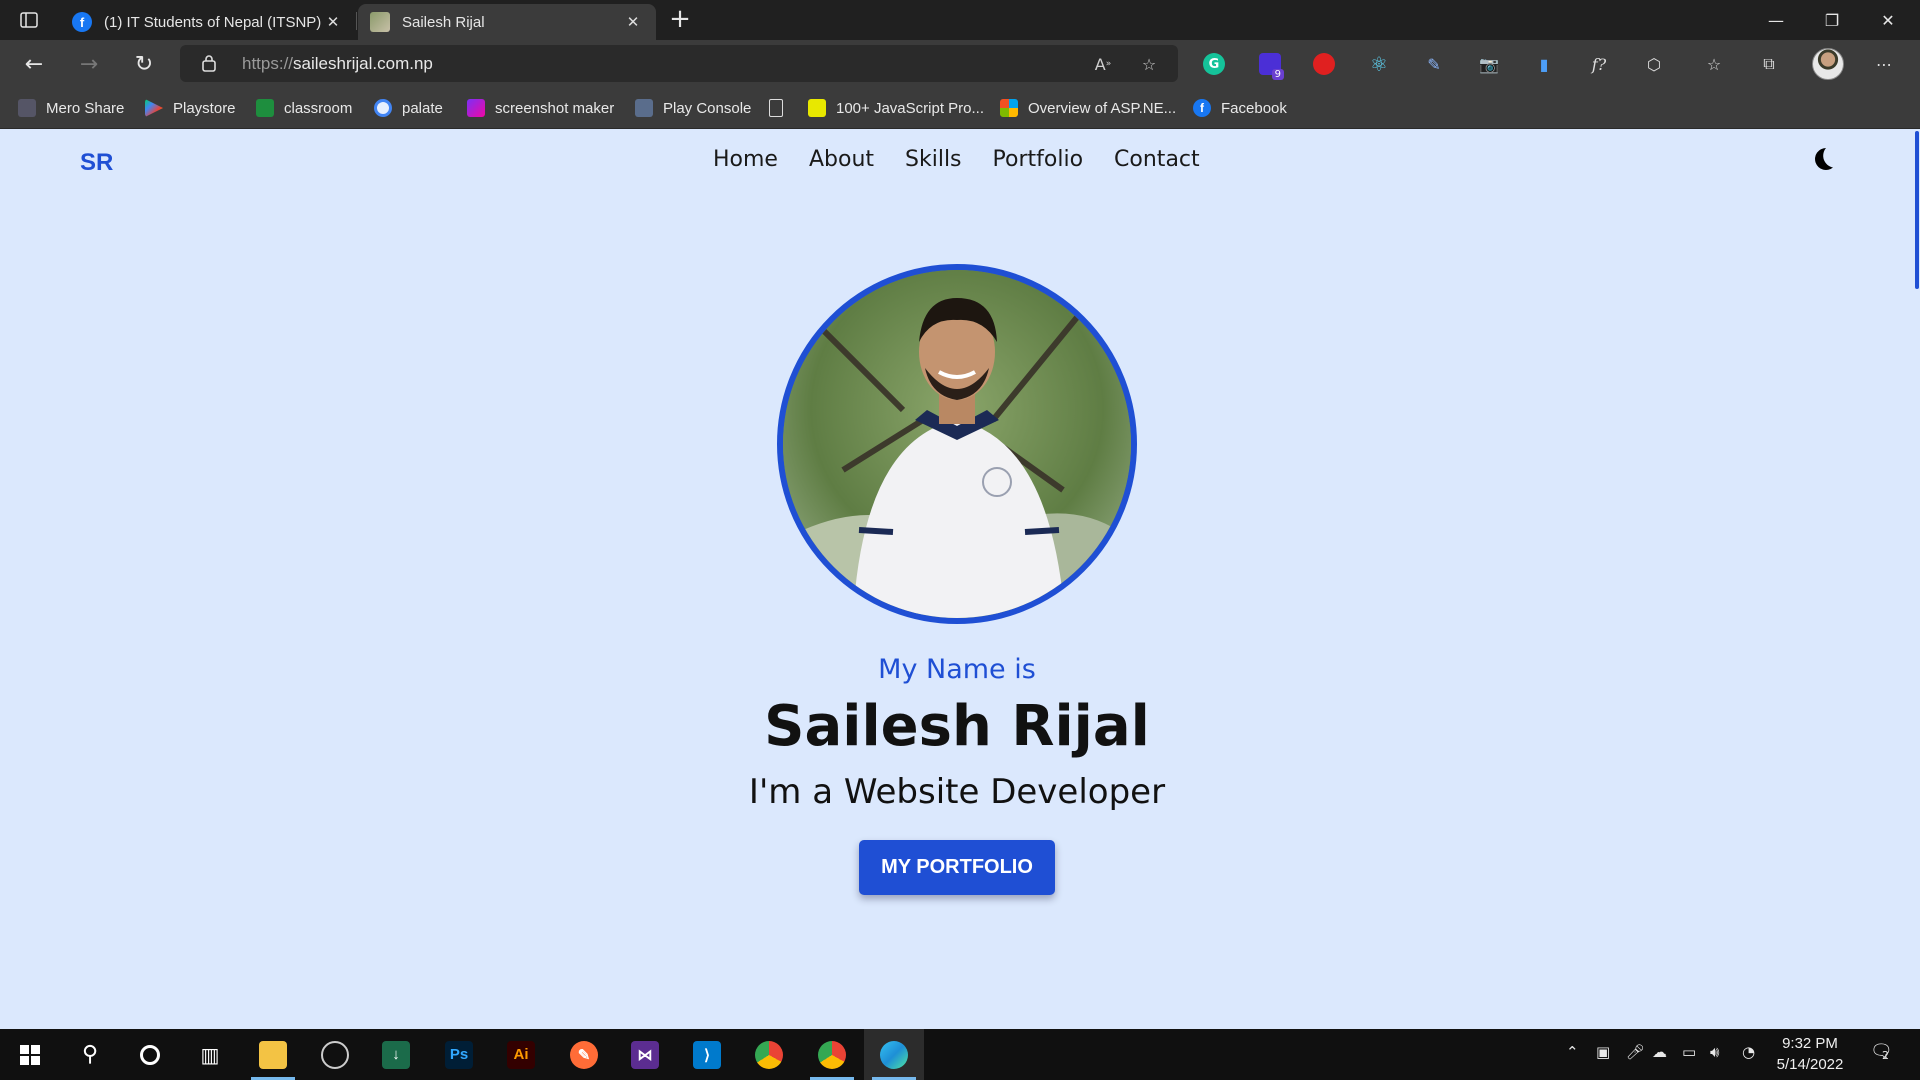  I want to click on my-portfolio-button: MY PORTFOLIO, so click(957, 867).